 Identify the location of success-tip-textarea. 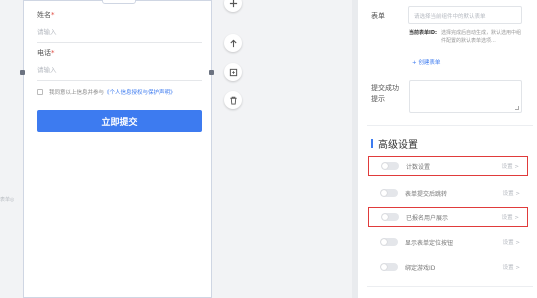
(465, 96).